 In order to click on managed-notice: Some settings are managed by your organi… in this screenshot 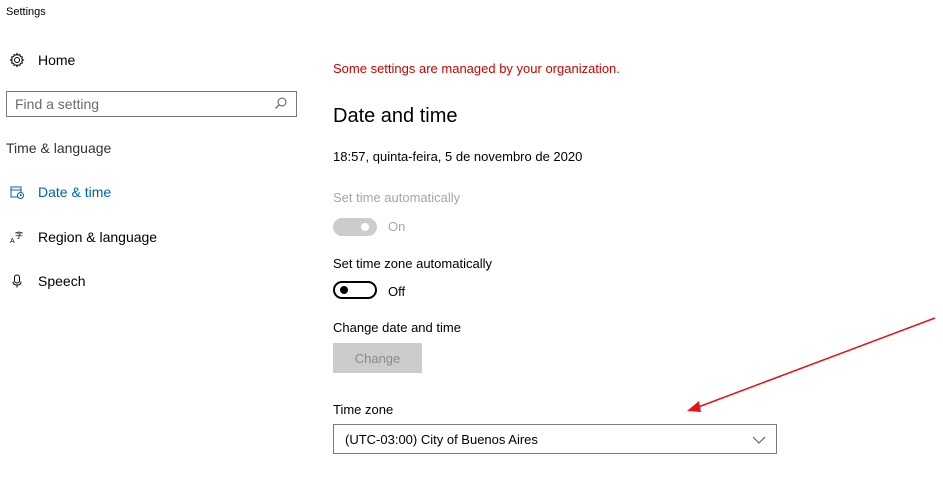, I will do `click(476, 68)`.